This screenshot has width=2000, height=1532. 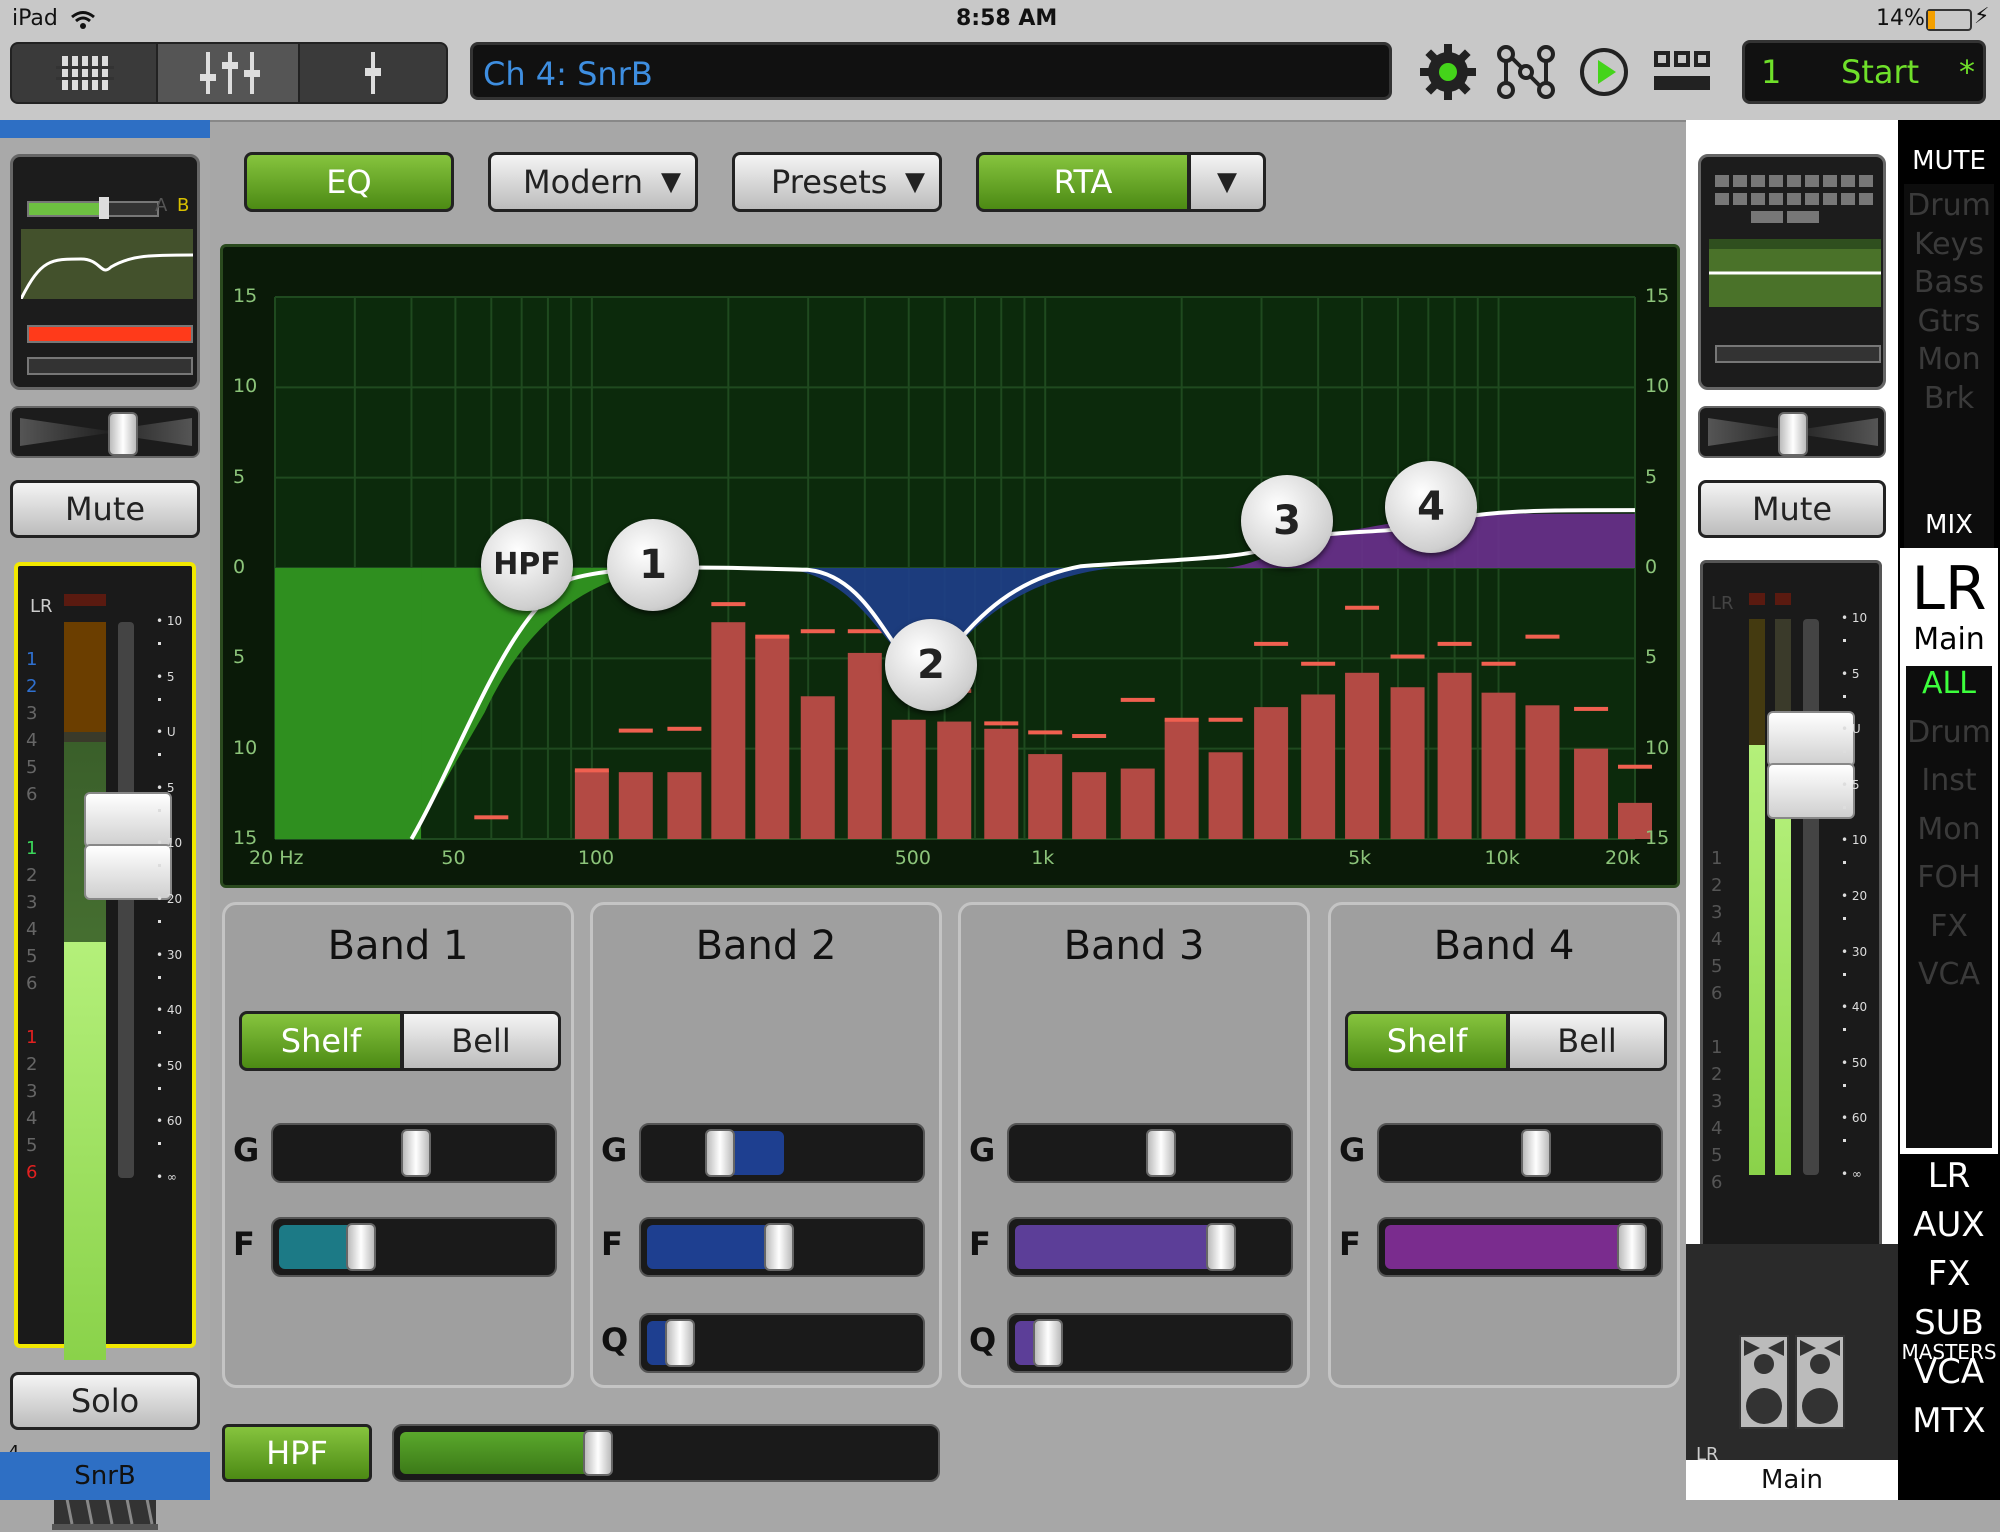 I want to click on master-pan-control, so click(x=1792, y=432).